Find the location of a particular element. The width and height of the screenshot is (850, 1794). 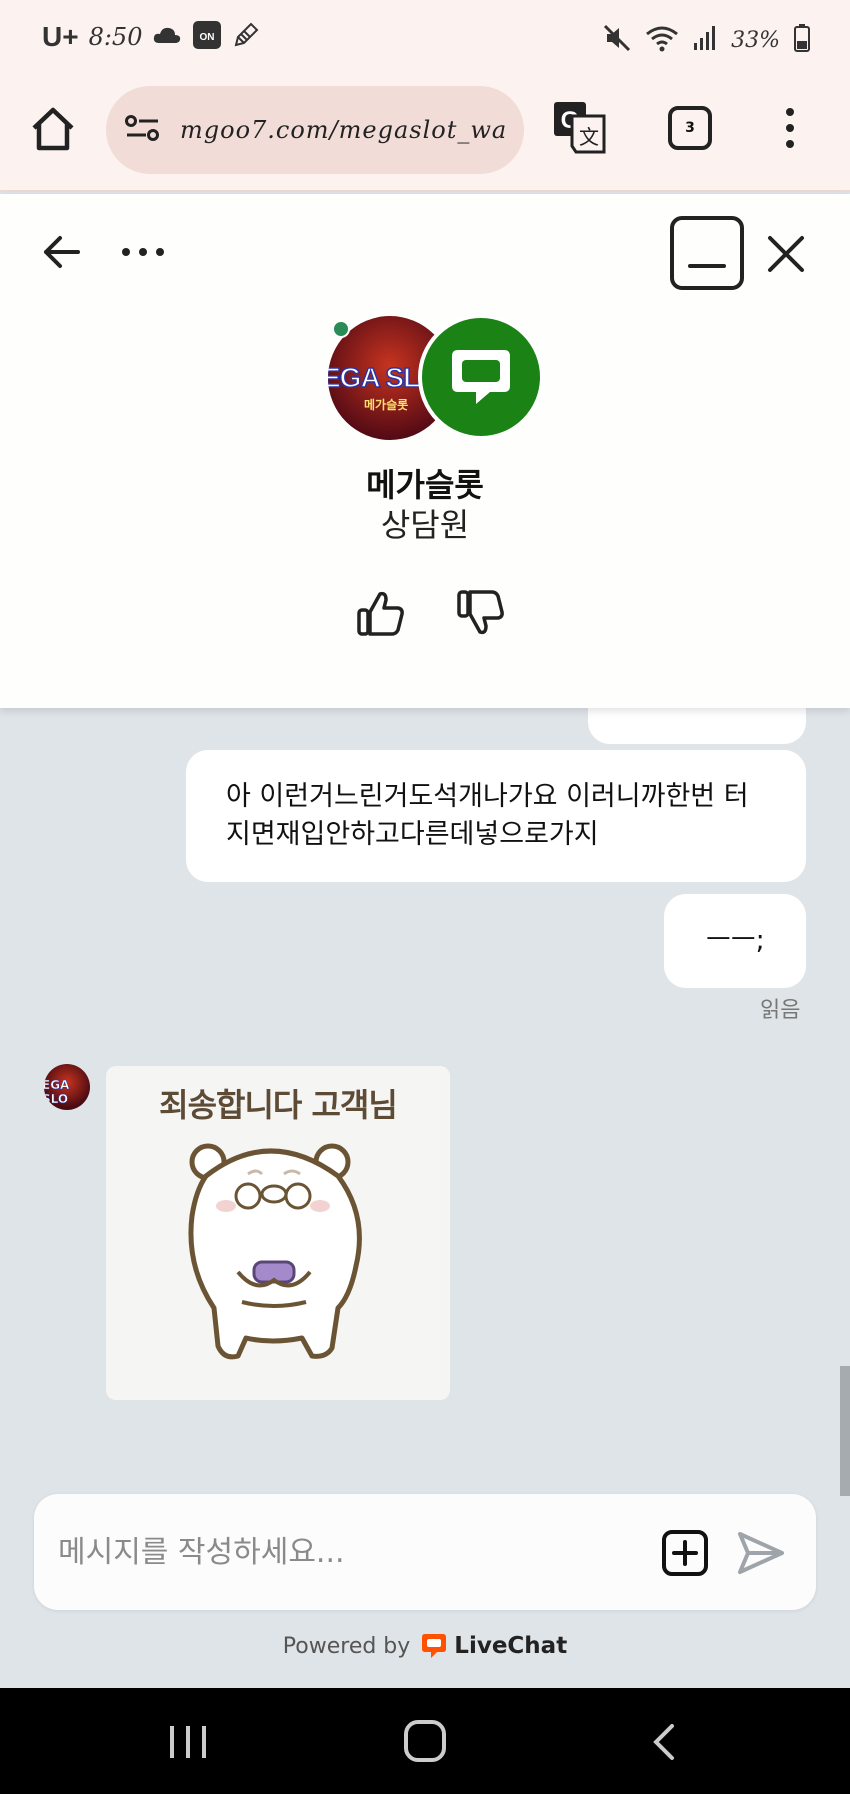

system-nav-bar is located at coordinates (425, 1741).